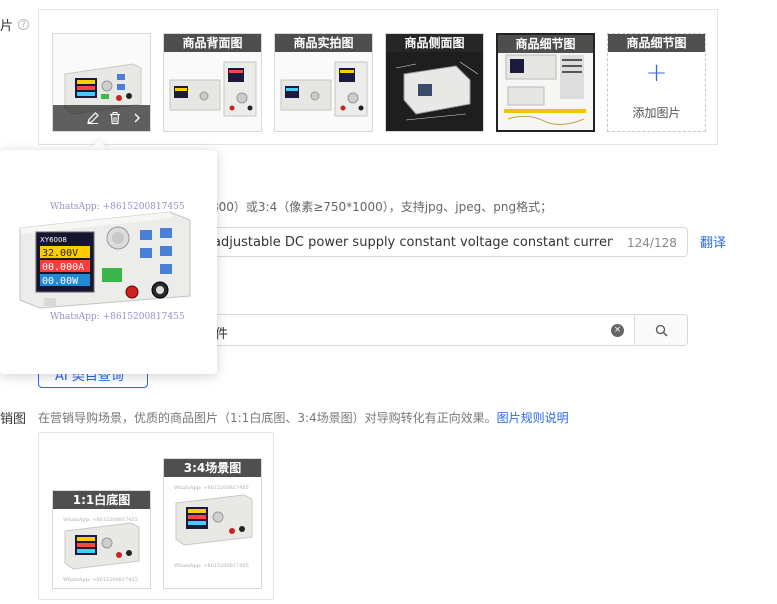  Describe the element at coordinates (617, 330) in the screenshot. I see `clear-icon: ×` at that location.